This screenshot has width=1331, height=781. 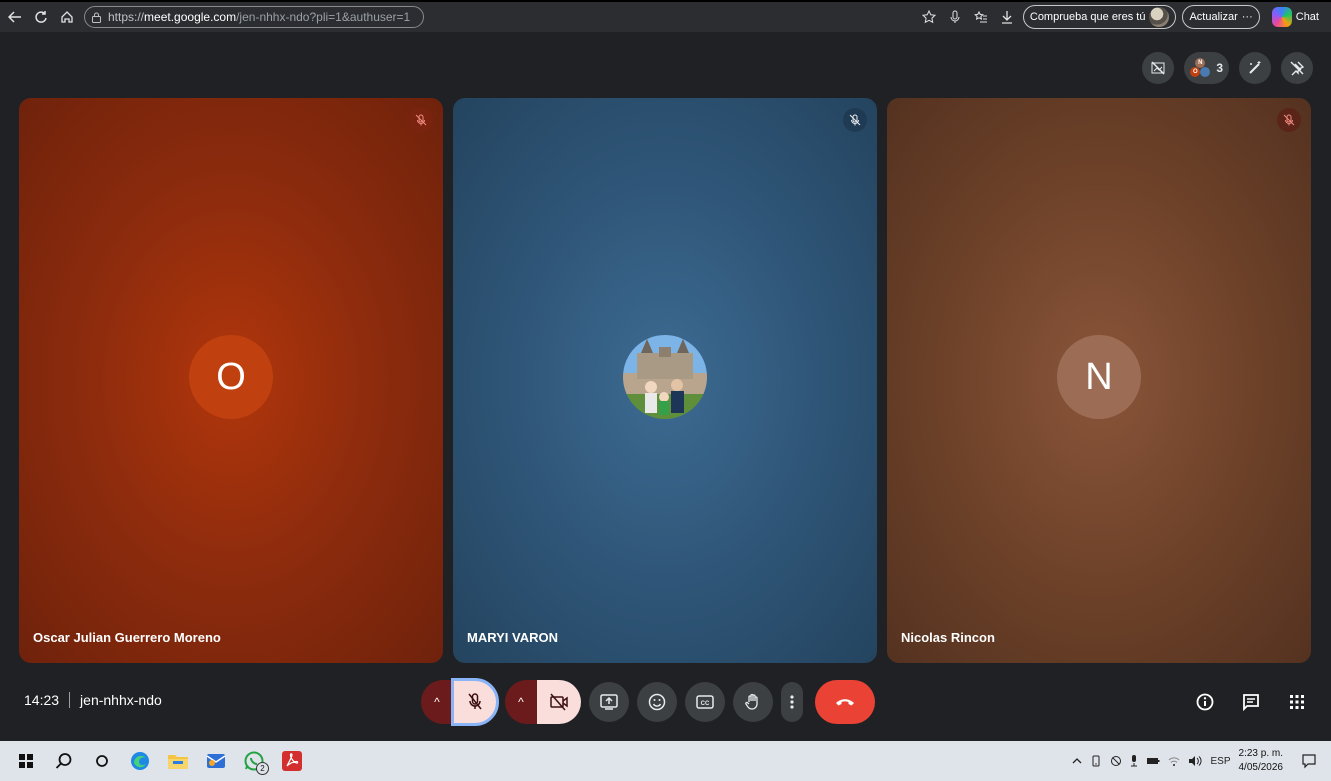 What do you see at coordinates (121, 700) in the screenshot?
I see `meeting-code: jen-nhhx-ndo` at bounding box center [121, 700].